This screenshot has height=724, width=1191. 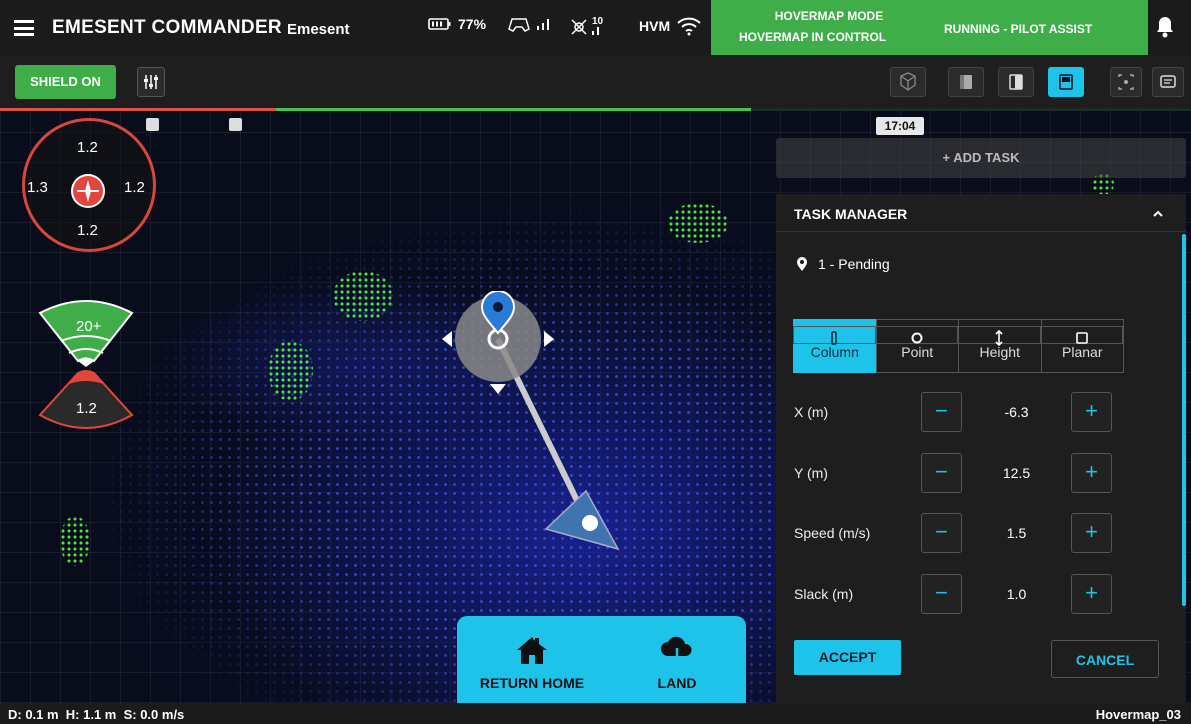 What do you see at coordinates (89, 326) in the screenshot?
I see `clearance-up: 20+` at bounding box center [89, 326].